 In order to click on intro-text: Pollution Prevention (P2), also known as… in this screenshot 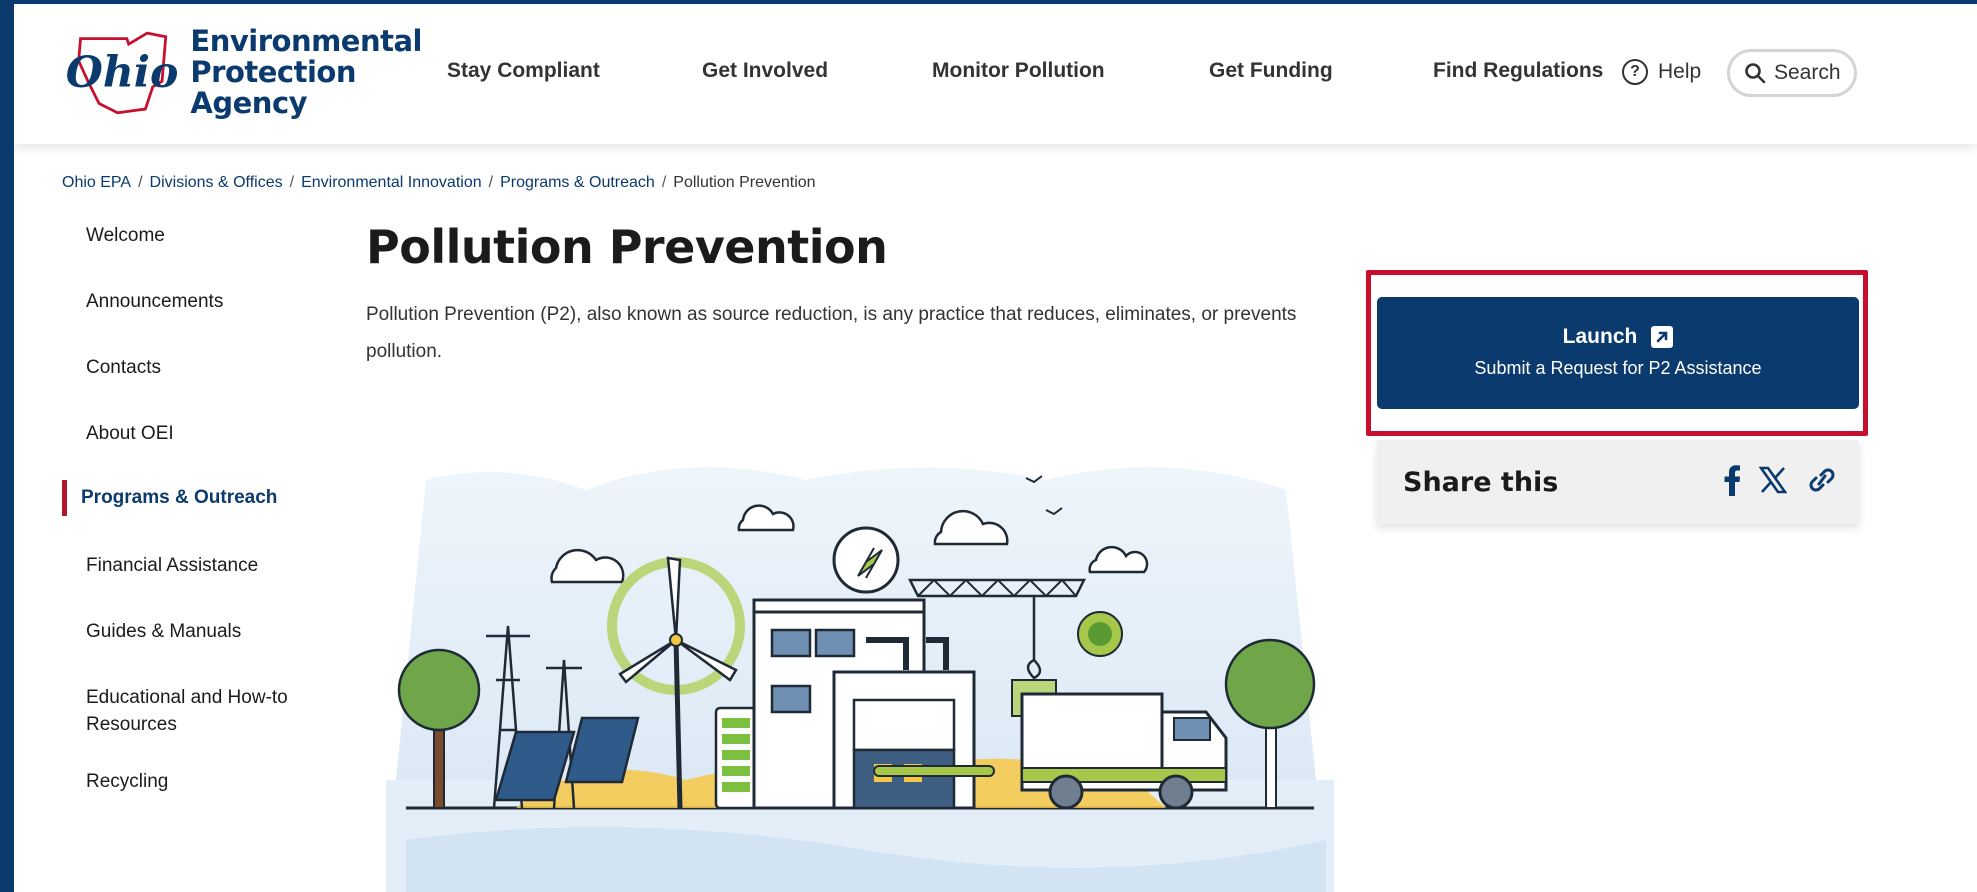, I will do `click(831, 333)`.